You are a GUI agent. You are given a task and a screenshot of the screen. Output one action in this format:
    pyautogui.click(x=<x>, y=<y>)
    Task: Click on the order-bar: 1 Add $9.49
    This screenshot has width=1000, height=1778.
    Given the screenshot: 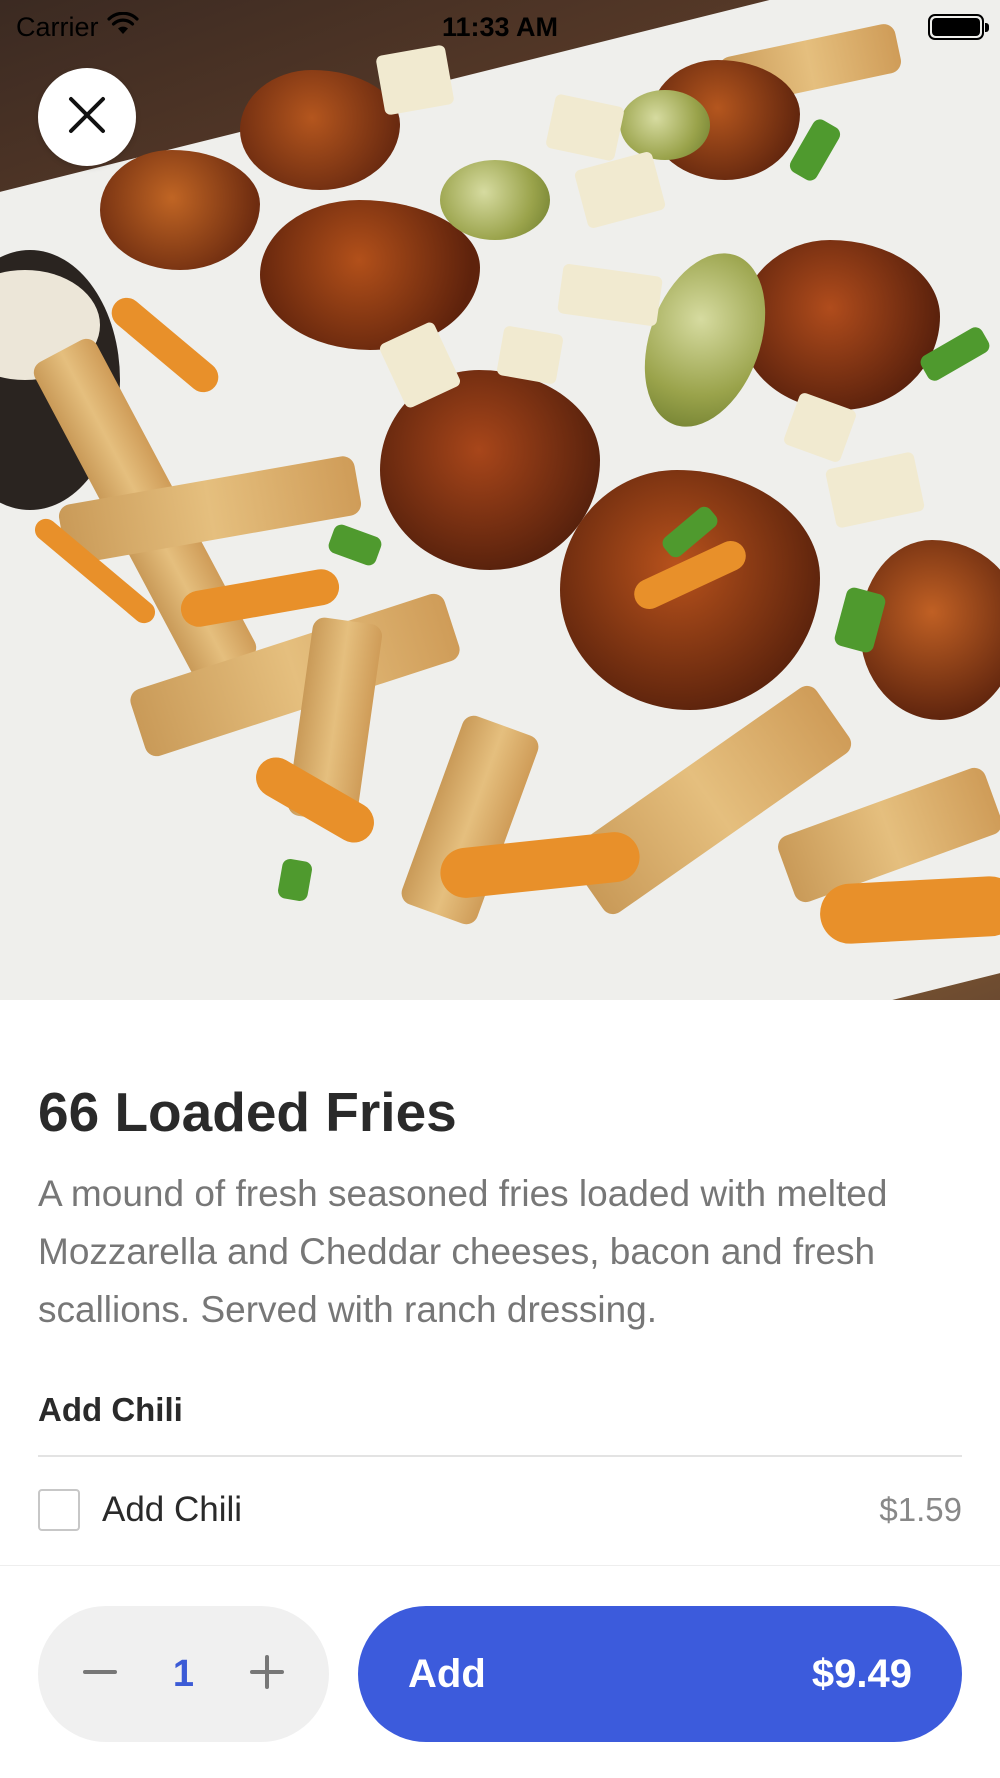 What is the action you would take?
    pyautogui.click(x=500, y=1671)
    